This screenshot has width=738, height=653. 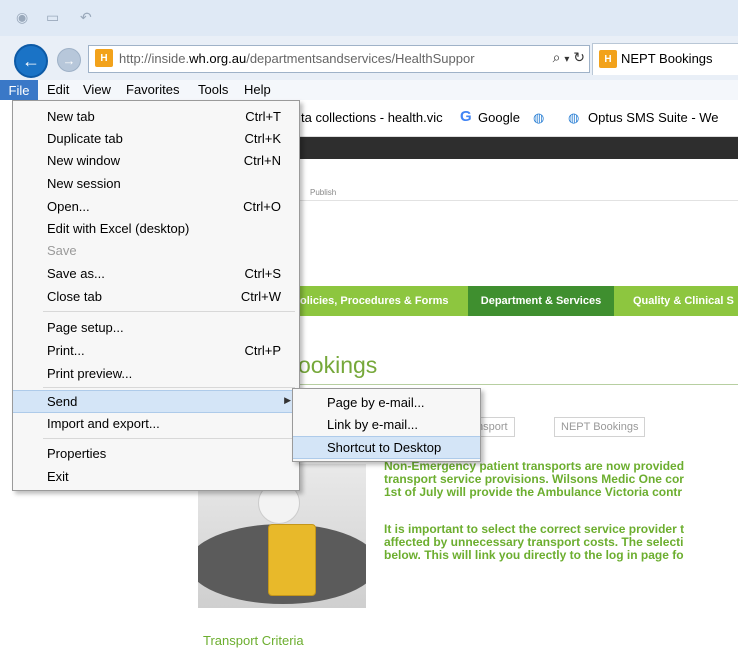 What do you see at coordinates (608, 59) in the screenshot?
I see `tab-favicon-icon: H` at bounding box center [608, 59].